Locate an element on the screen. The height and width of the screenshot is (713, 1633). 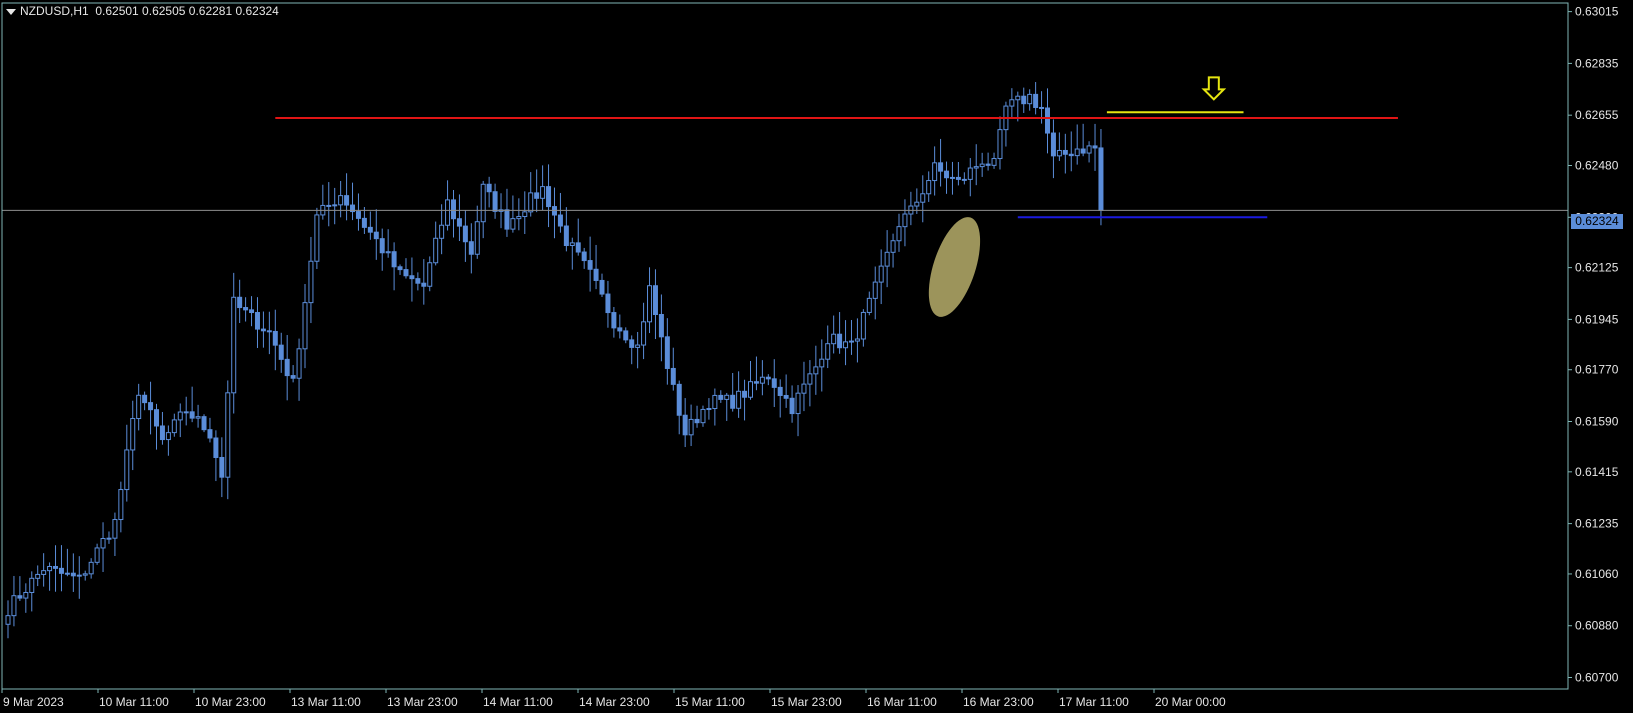
x-tick-label: 15 Mar 23:00 is located at coordinates (806, 702).